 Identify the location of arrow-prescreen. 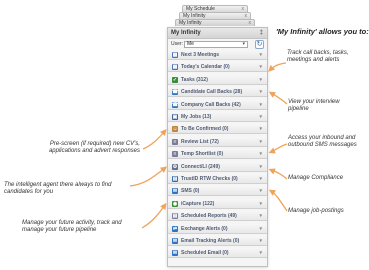
(154, 139).